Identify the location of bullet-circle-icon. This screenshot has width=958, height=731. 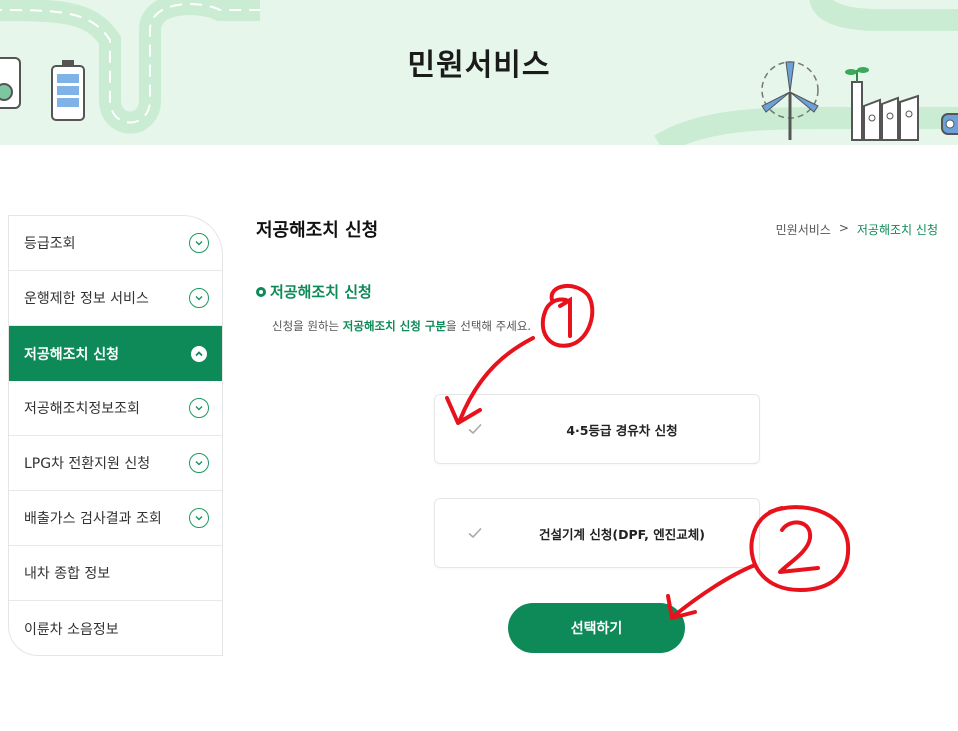
(261, 291).